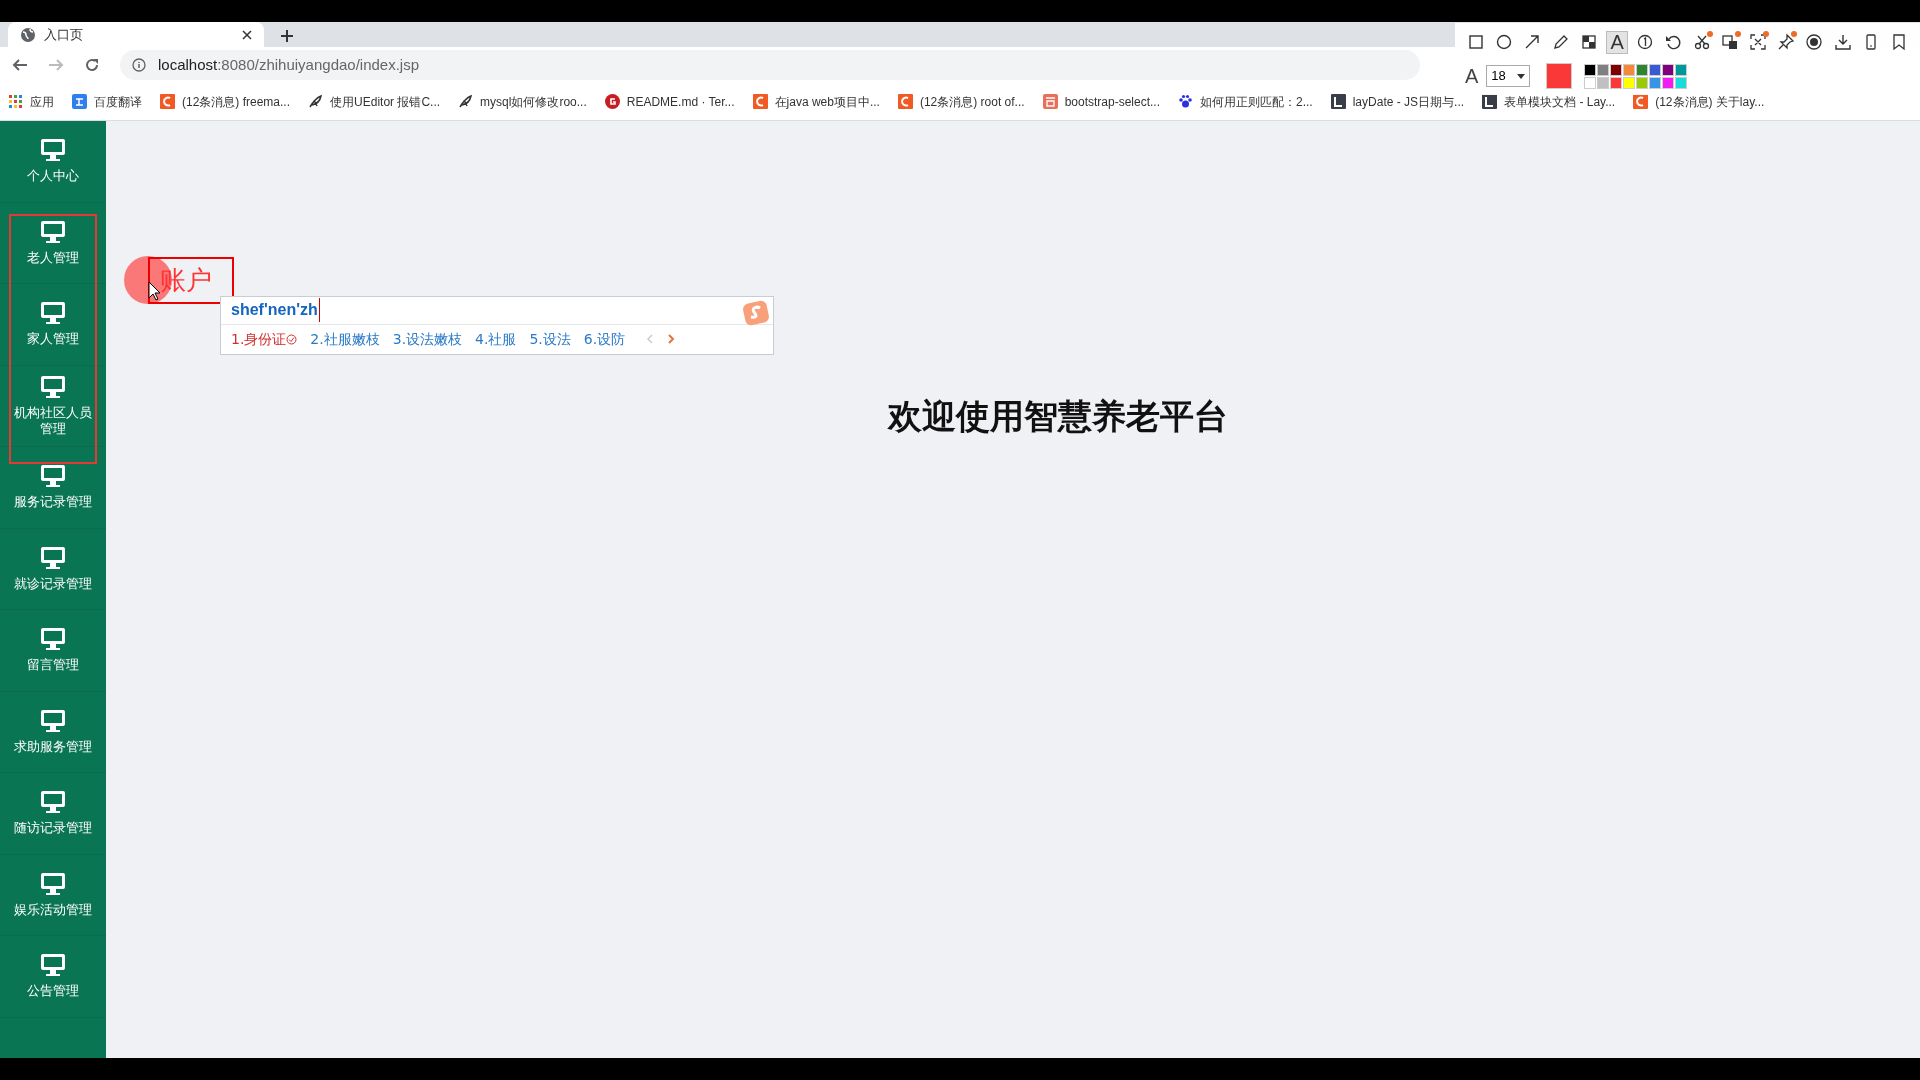 The image size is (1920, 1080). Describe the element at coordinates (107, 101) in the screenshot. I see `bookmark-link: 百度翻译` at that location.